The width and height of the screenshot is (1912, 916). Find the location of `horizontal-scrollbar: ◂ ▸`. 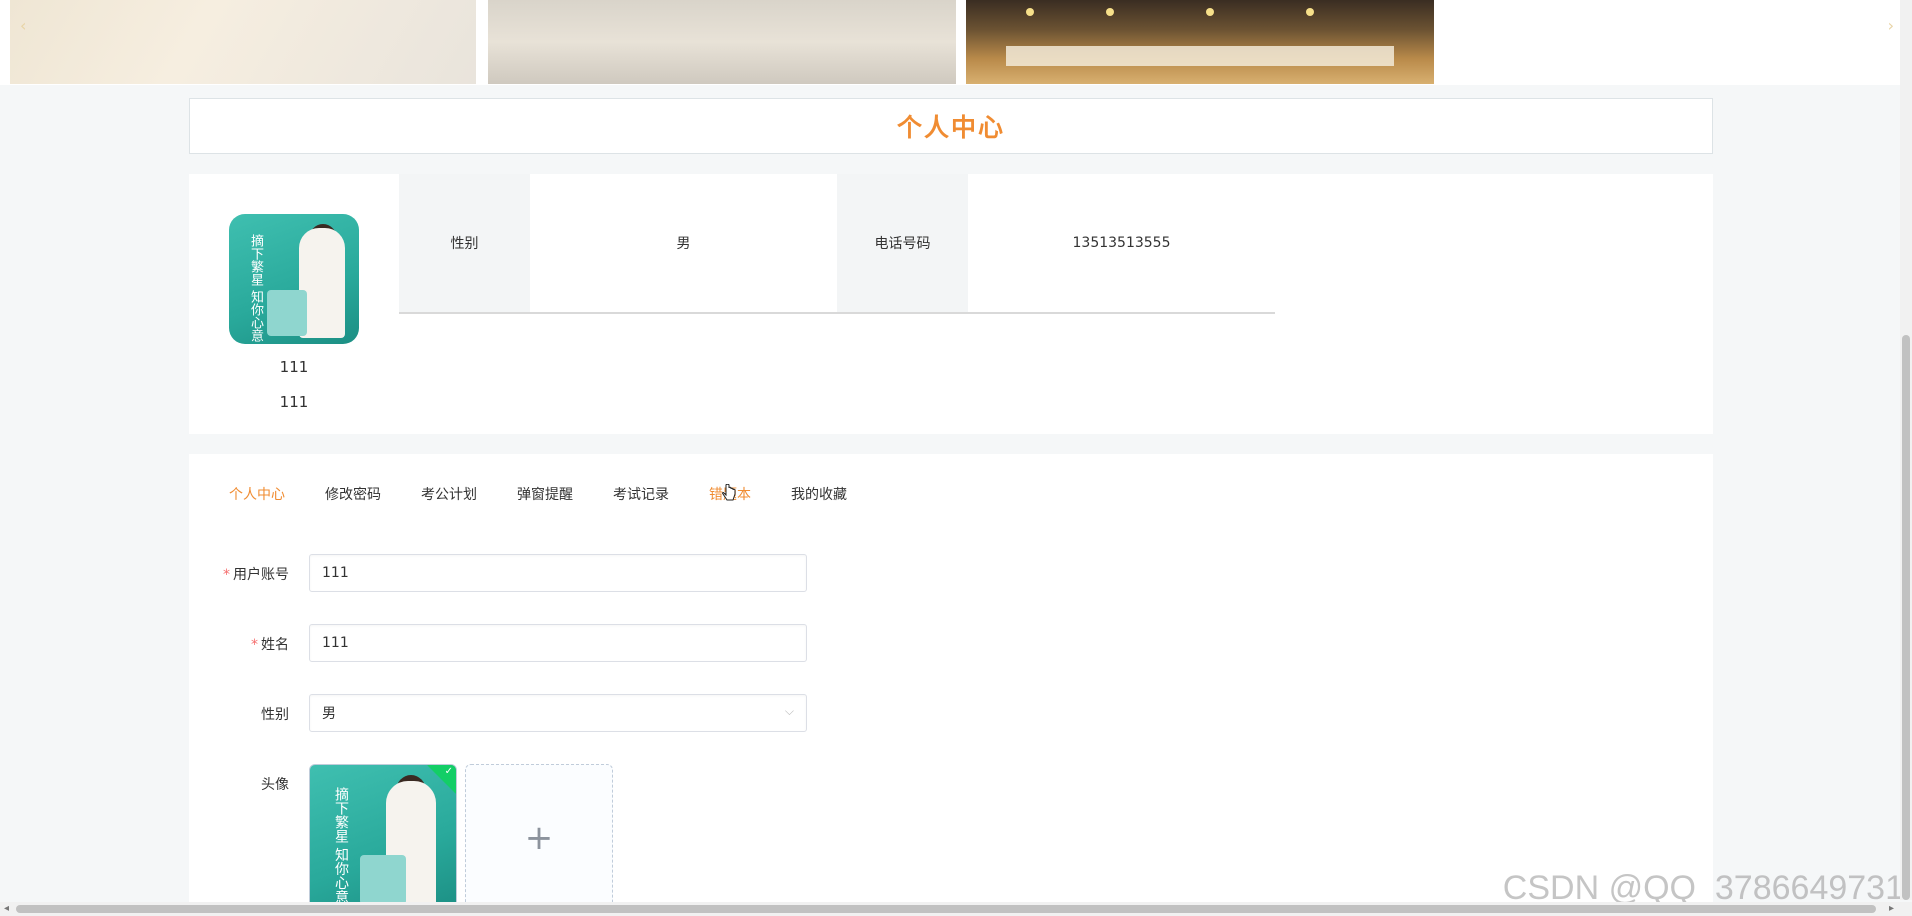

horizontal-scrollbar: ◂ ▸ is located at coordinates (956, 909).